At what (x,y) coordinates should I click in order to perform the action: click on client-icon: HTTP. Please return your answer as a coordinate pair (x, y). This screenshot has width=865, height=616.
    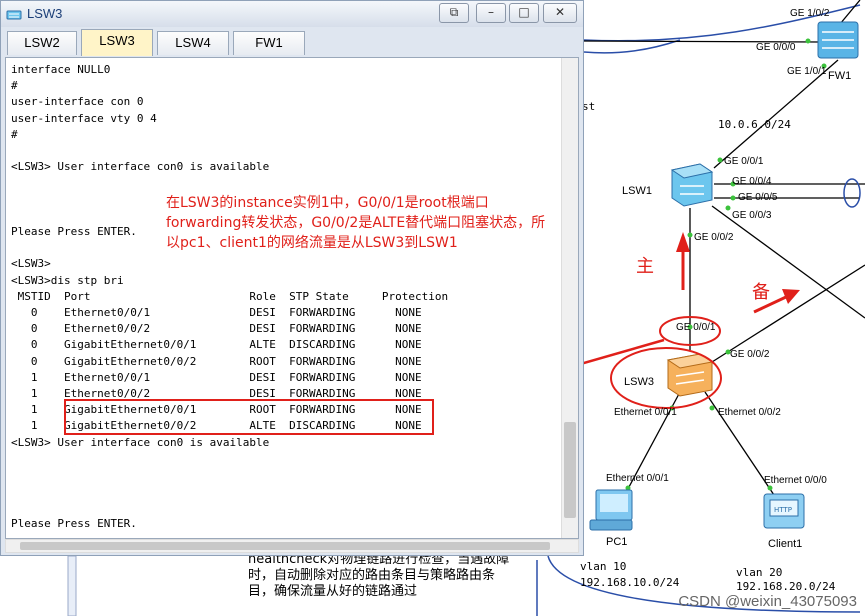
    Looking at the image, I should click on (784, 511).